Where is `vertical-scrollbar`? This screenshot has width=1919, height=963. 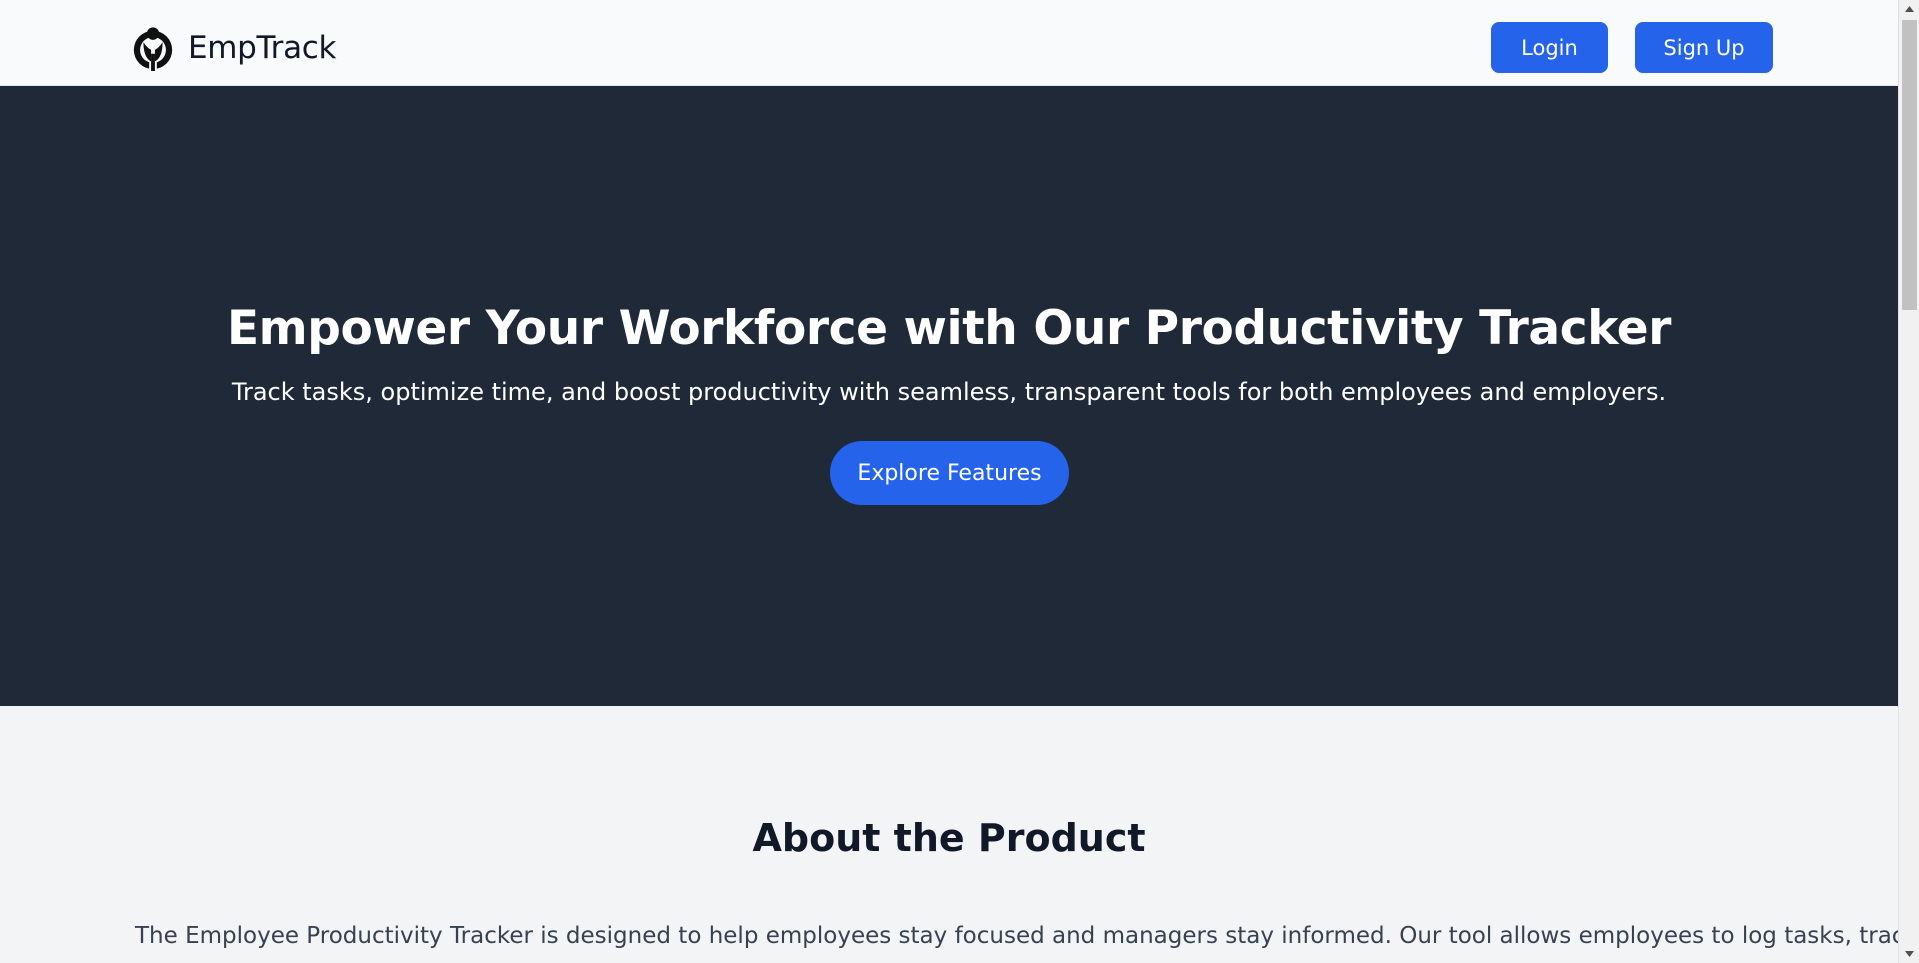 vertical-scrollbar is located at coordinates (1908, 481).